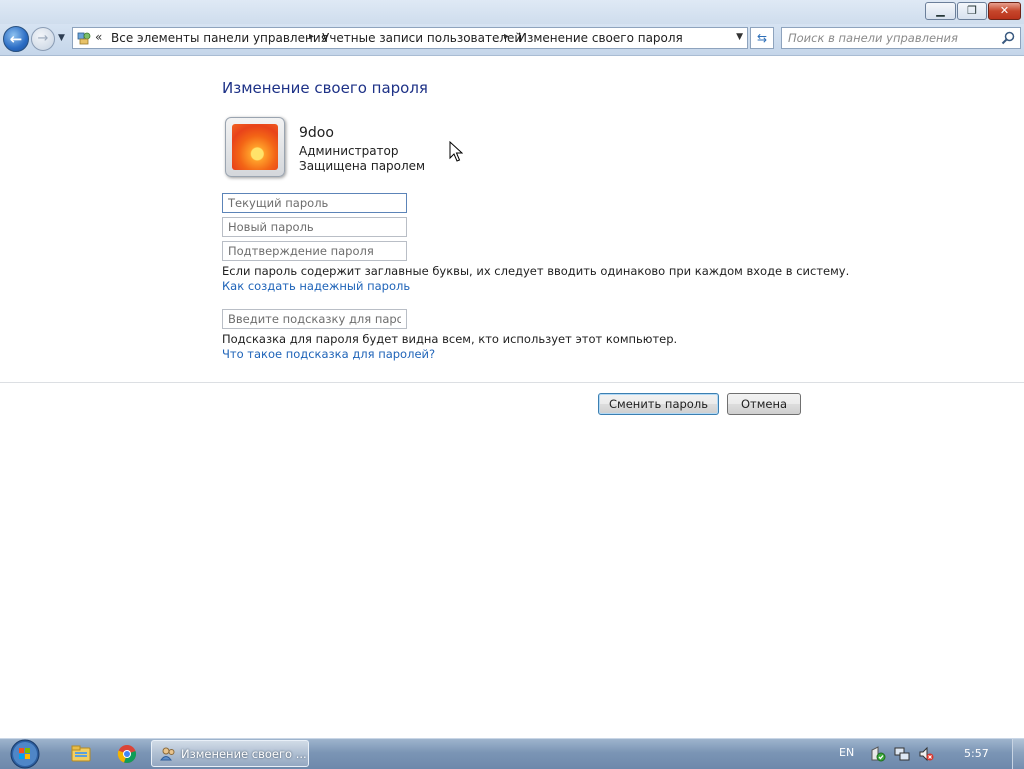  I want to click on show-desktop-button, so click(1018, 754).